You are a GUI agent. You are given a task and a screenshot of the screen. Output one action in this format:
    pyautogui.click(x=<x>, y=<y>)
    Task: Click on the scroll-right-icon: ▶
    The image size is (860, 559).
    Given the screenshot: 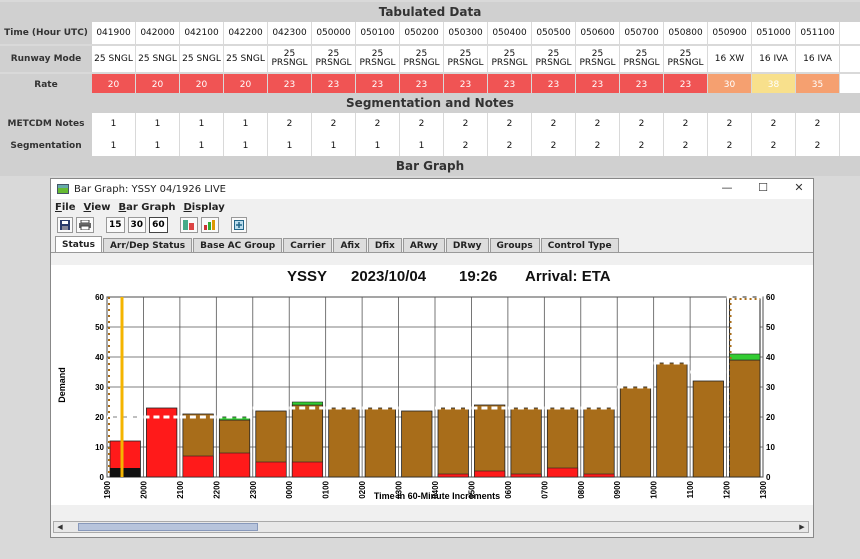 What is the action you would take?
    pyautogui.click(x=802, y=527)
    